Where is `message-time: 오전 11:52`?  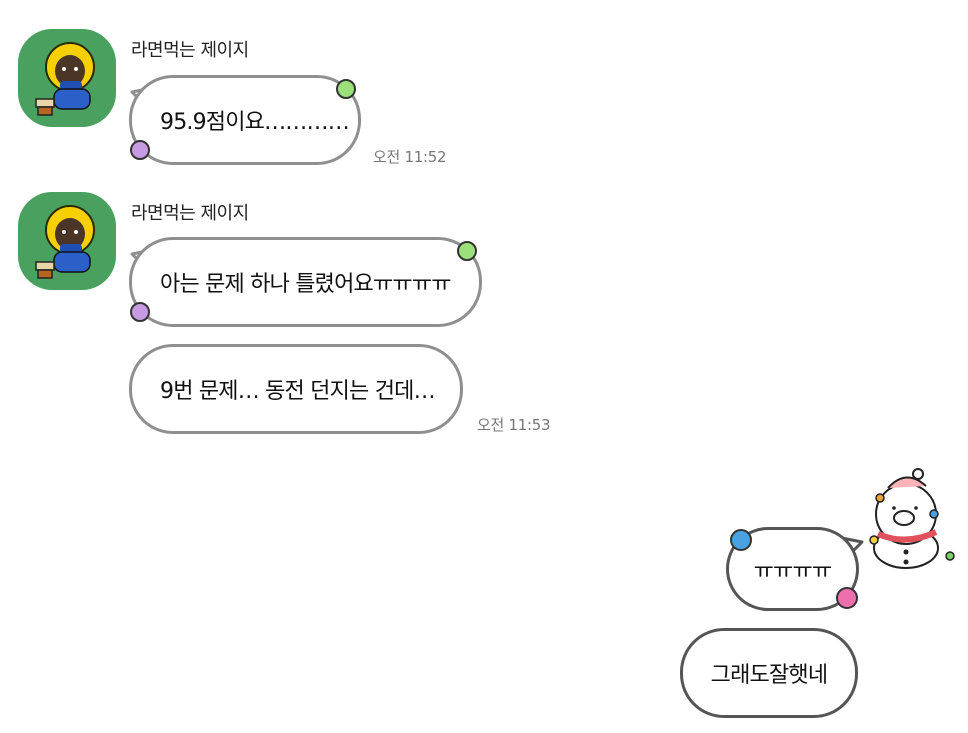
message-time: 오전 11:52 is located at coordinates (410, 157).